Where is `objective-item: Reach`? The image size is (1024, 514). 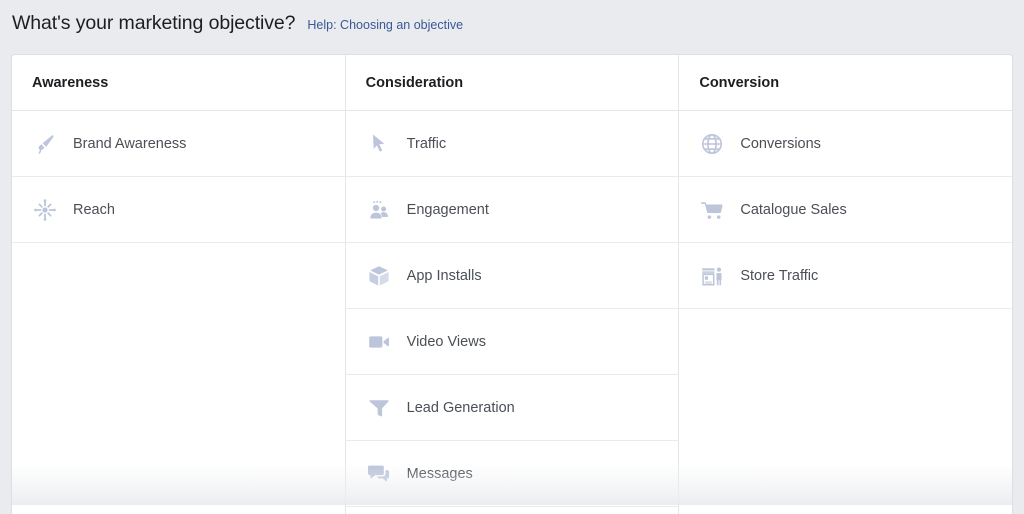
objective-item: Reach is located at coordinates (178, 210).